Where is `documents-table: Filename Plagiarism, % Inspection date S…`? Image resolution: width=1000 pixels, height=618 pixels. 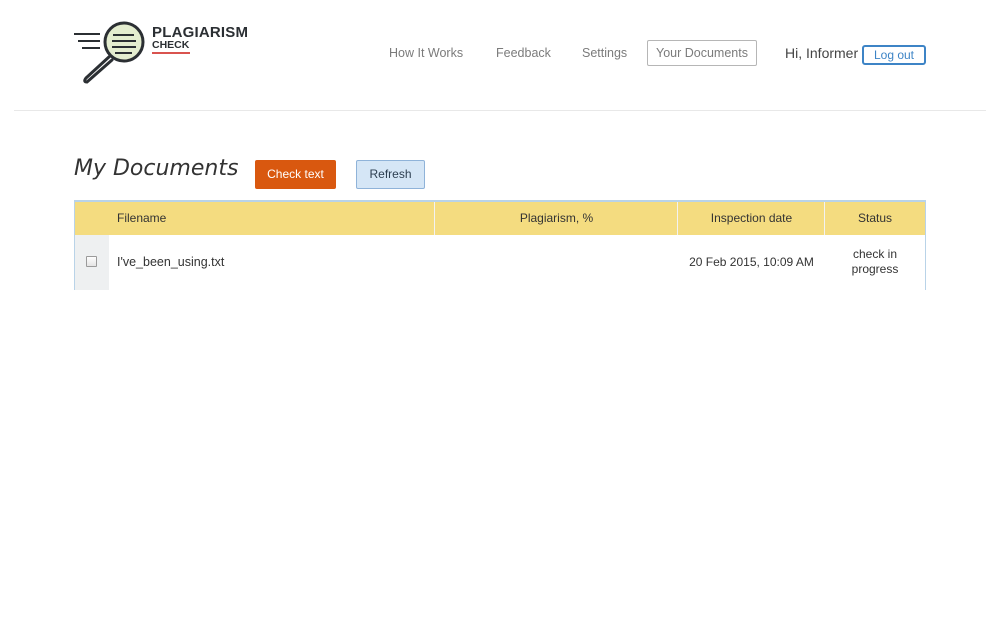 documents-table: Filename Plagiarism, % Inspection date S… is located at coordinates (500, 245).